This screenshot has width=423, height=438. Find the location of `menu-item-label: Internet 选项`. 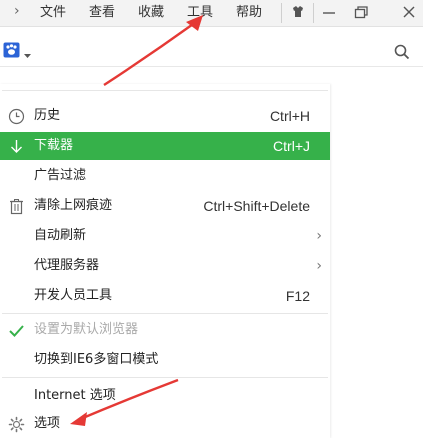

menu-item-label: Internet 选项 is located at coordinates (75, 395).